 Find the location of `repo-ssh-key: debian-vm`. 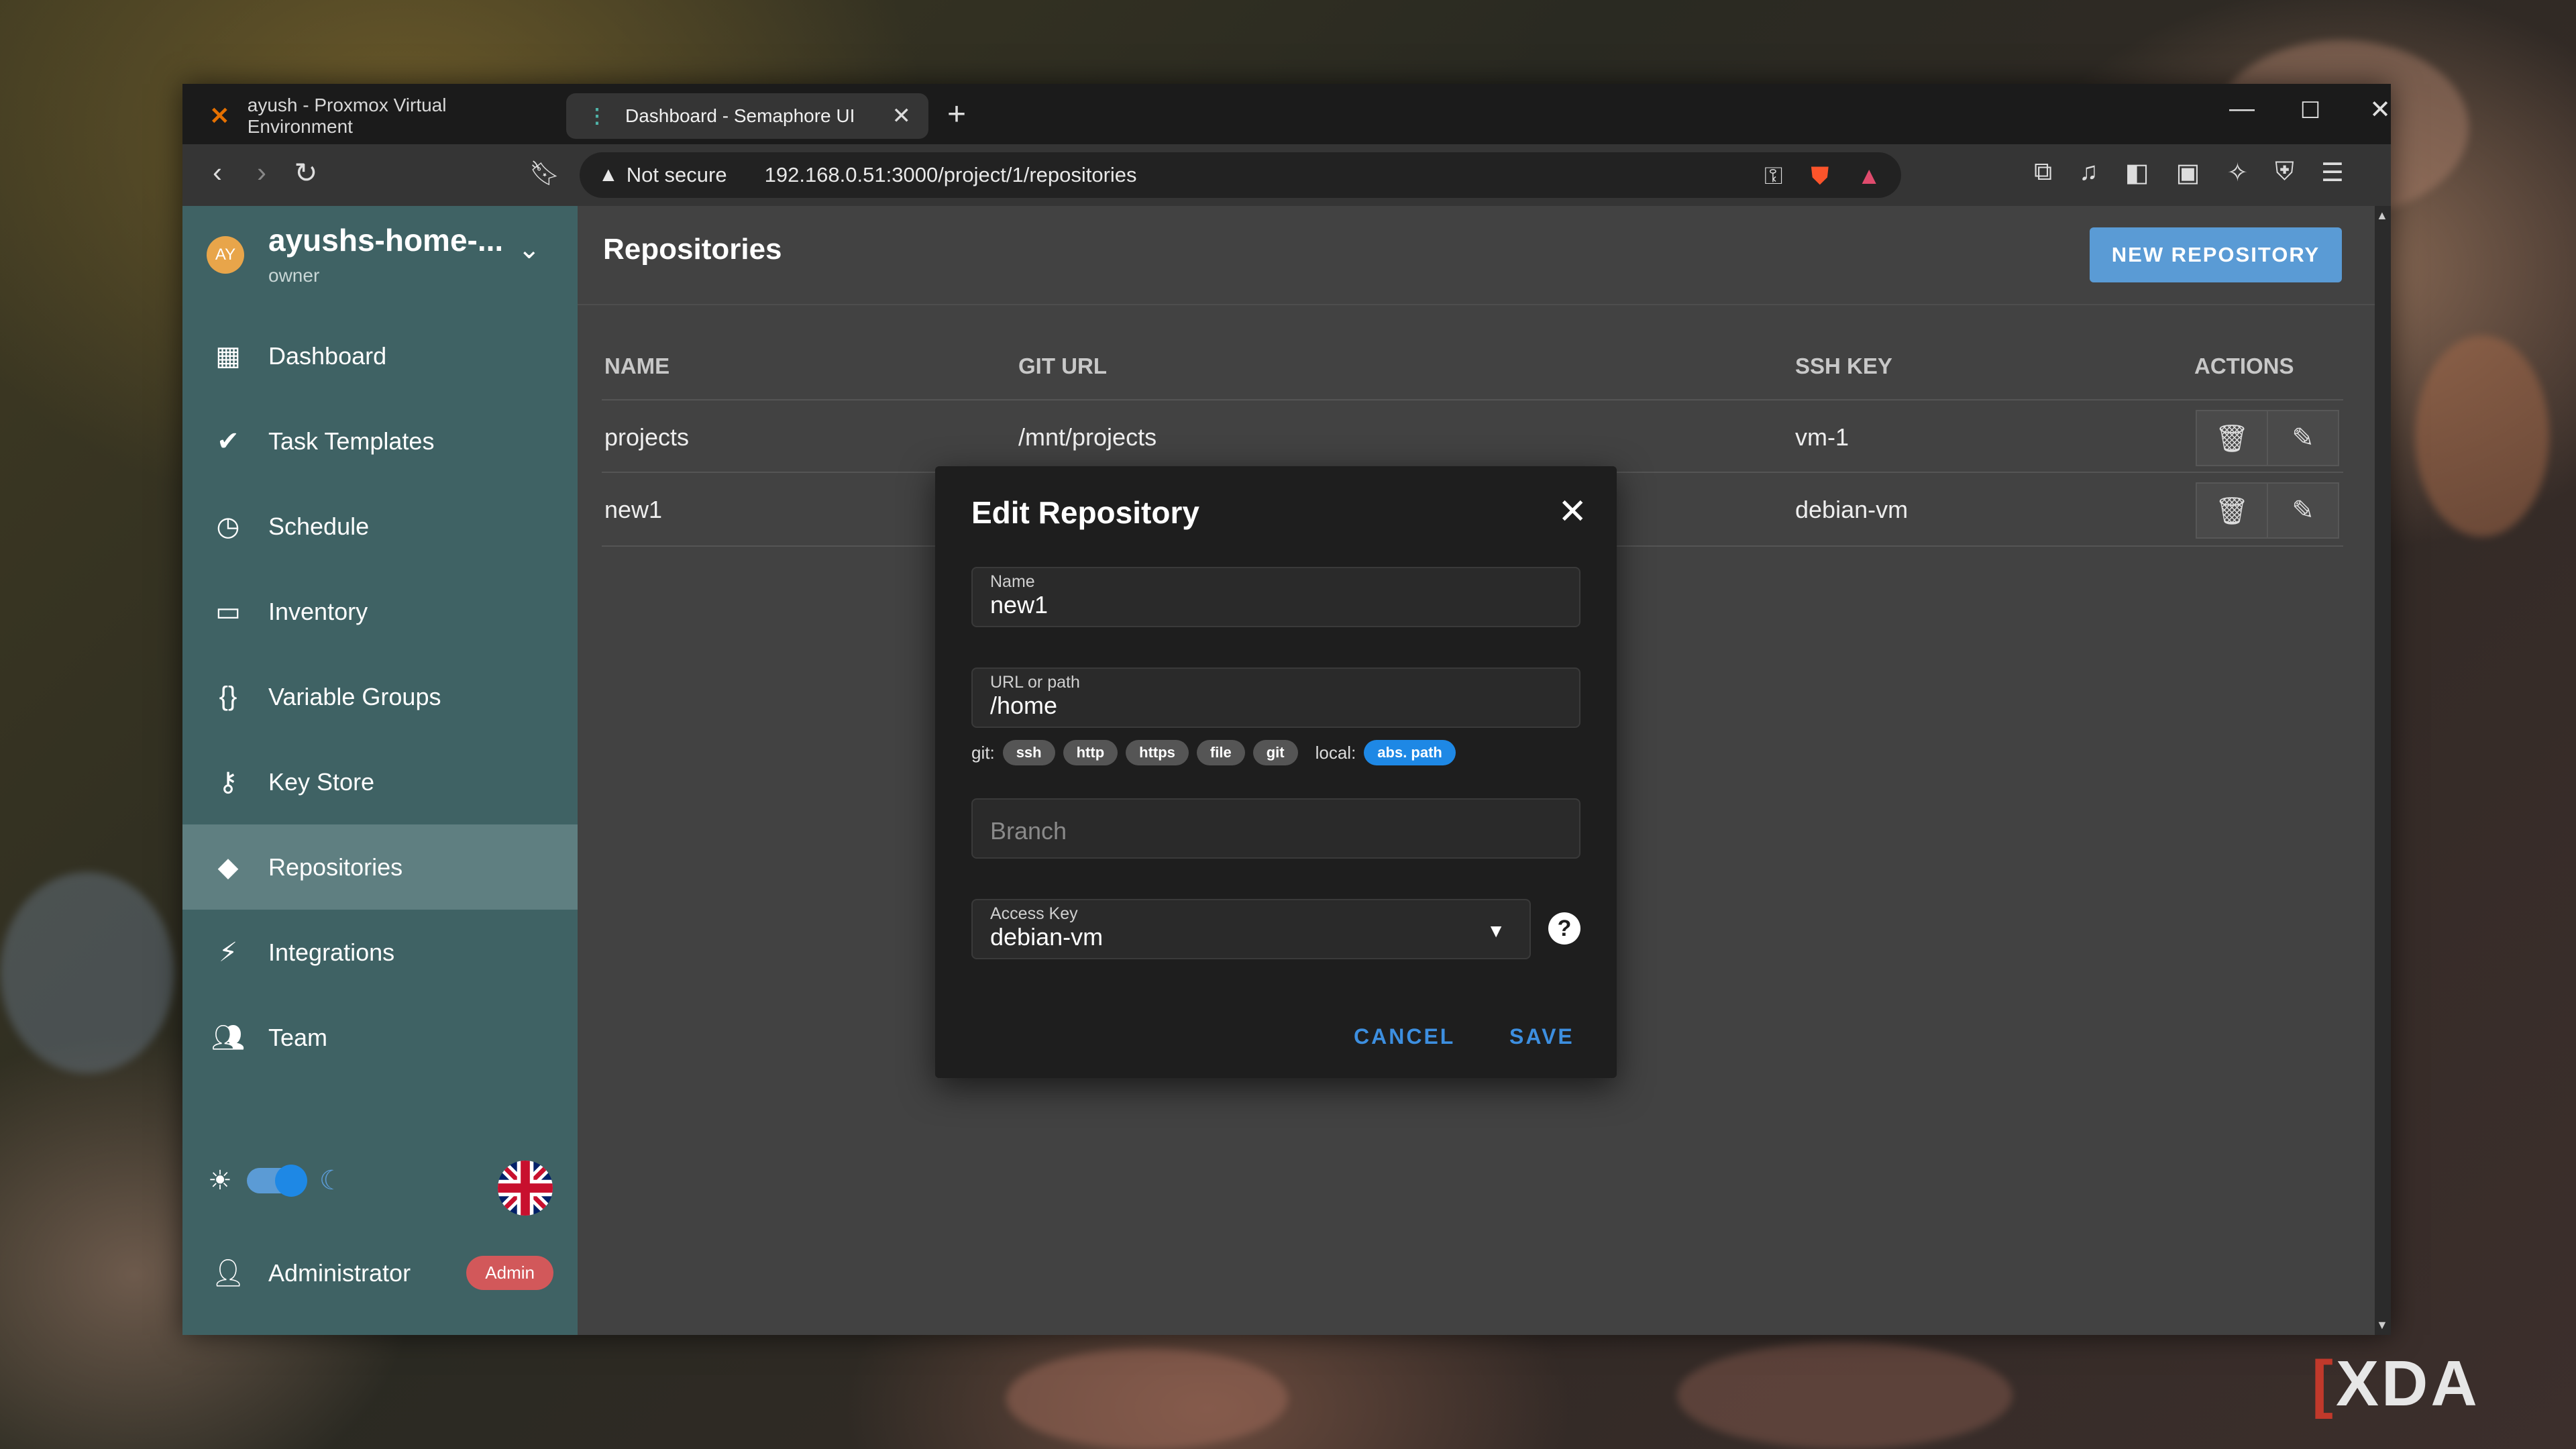

repo-ssh-key: debian-vm is located at coordinates (1852, 509).